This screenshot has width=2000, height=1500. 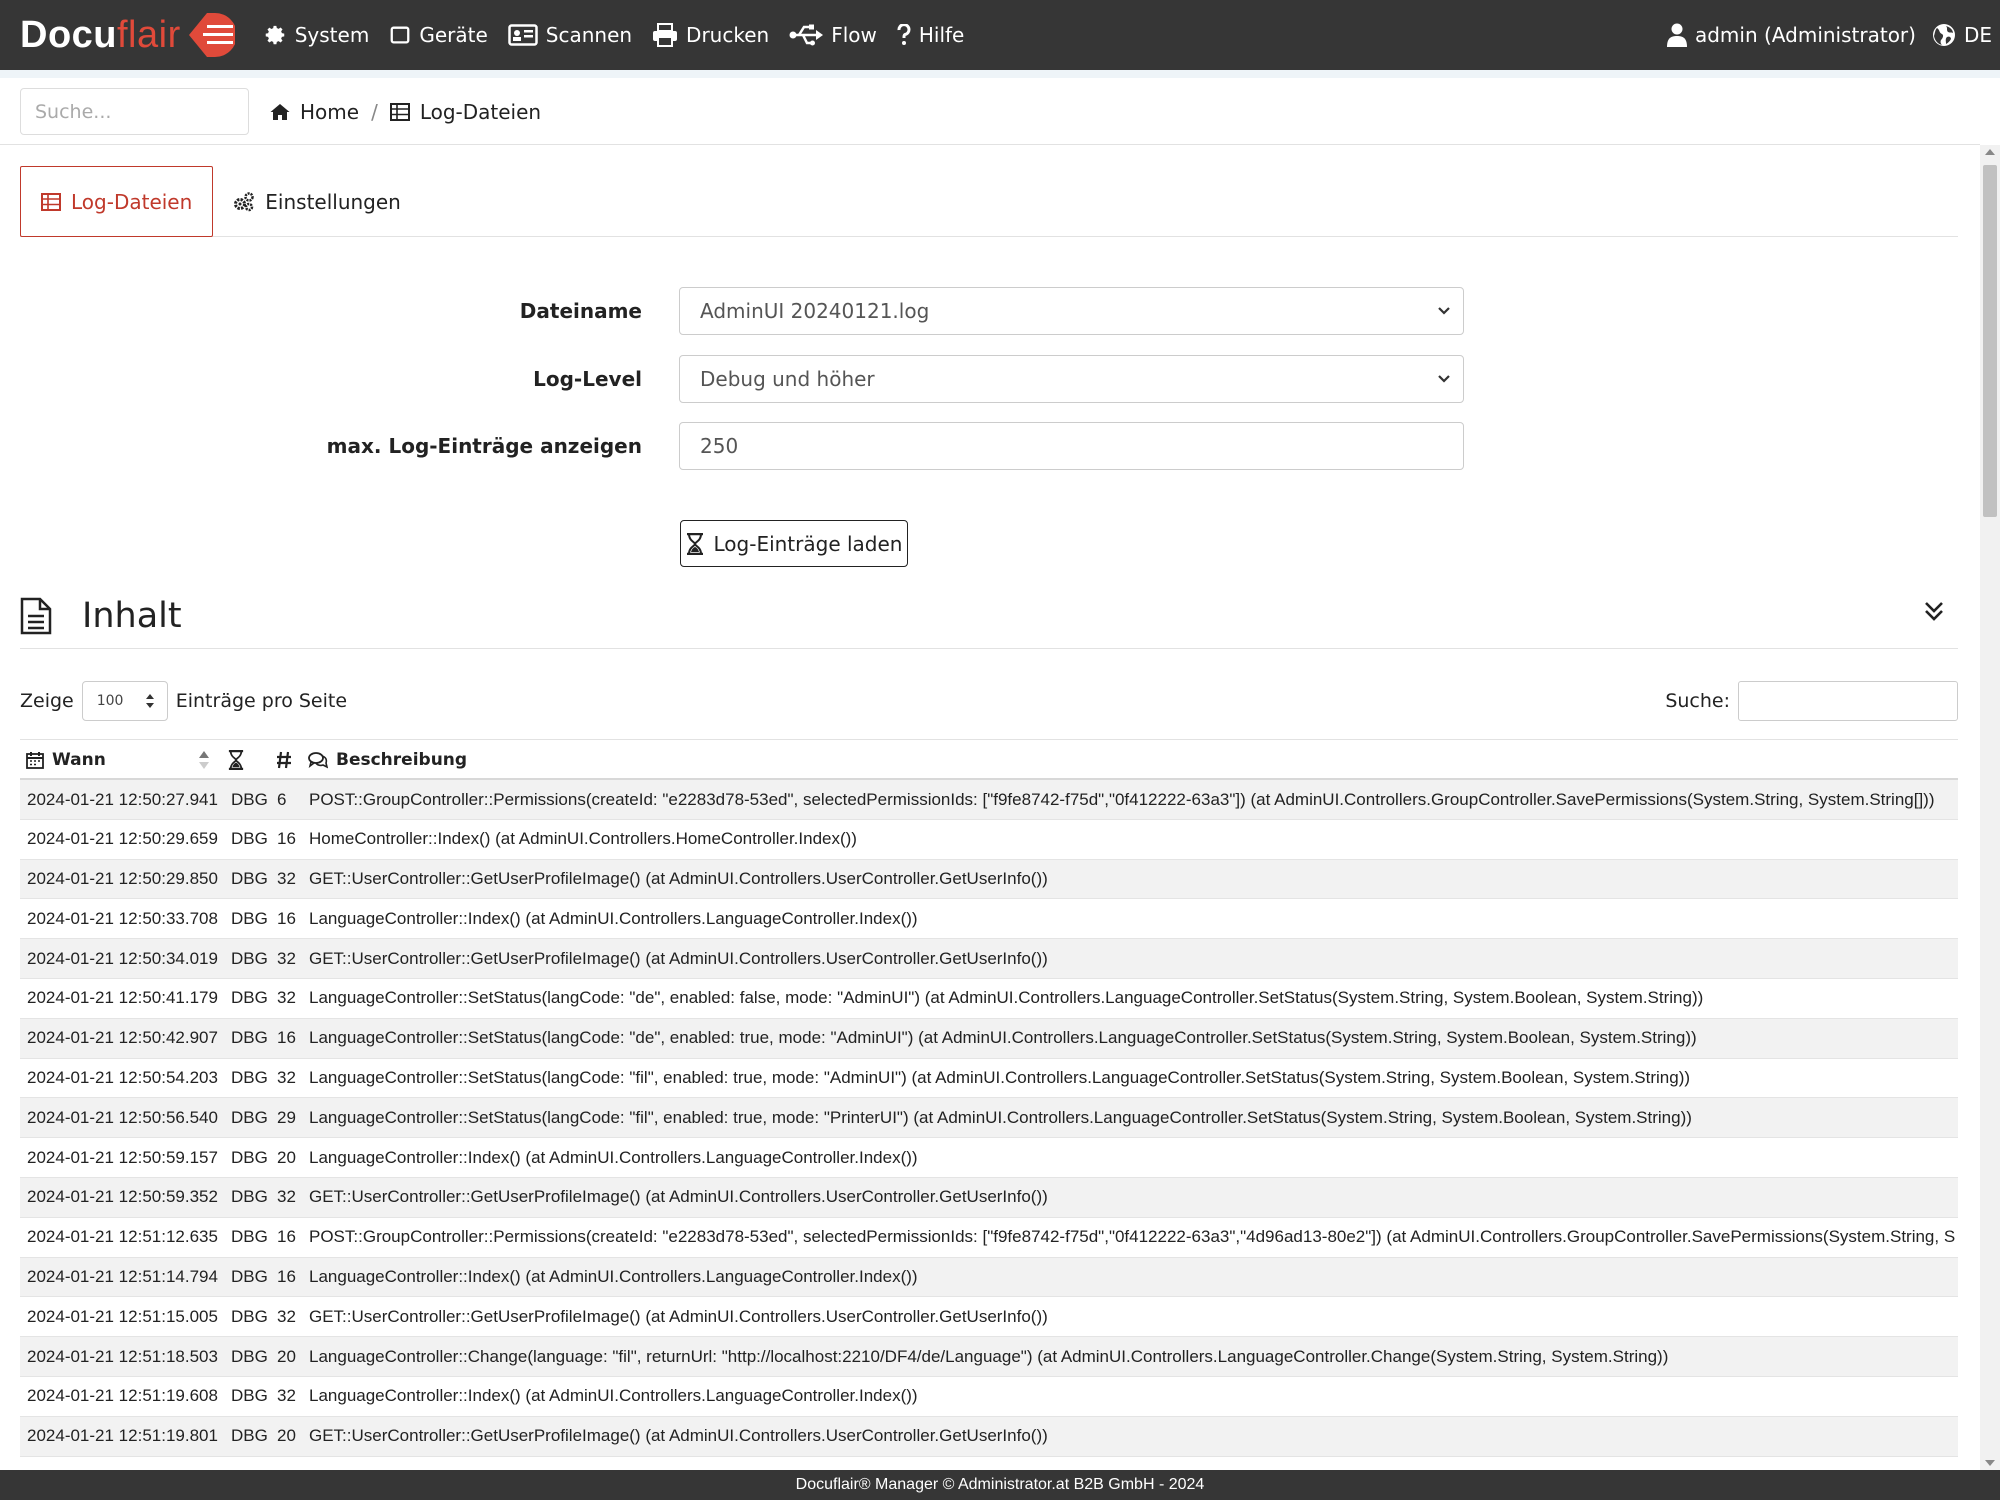 I want to click on scroll-up-arrow-icon, so click(x=1990, y=152).